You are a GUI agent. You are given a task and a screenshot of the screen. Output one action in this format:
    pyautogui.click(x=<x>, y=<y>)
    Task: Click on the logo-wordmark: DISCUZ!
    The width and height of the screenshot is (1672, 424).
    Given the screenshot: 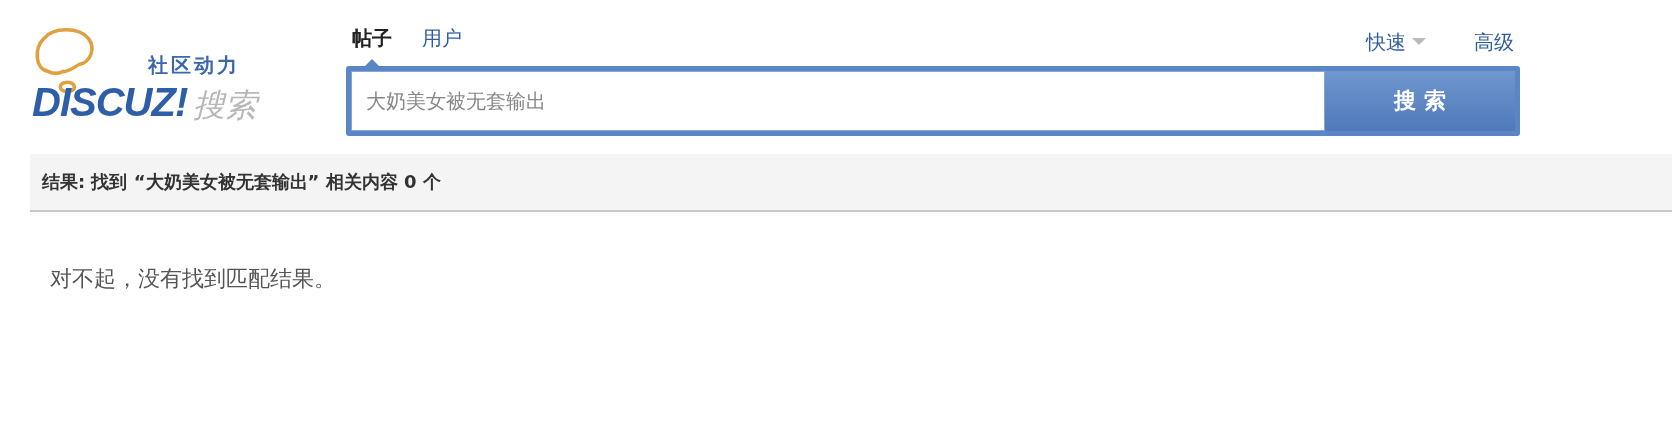 What is the action you would take?
    pyautogui.click(x=110, y=102)
    